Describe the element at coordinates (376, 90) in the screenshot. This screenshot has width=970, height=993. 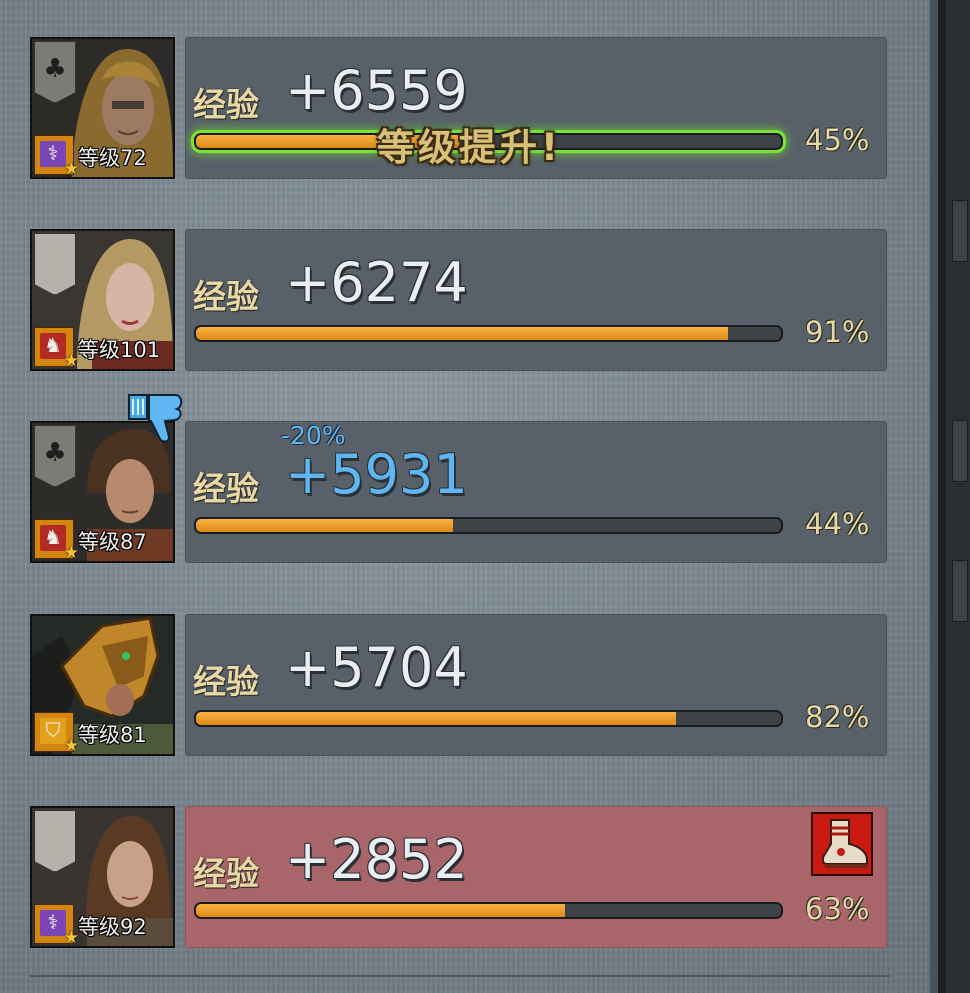
I see `exp-gain-value: +6559` at that location.